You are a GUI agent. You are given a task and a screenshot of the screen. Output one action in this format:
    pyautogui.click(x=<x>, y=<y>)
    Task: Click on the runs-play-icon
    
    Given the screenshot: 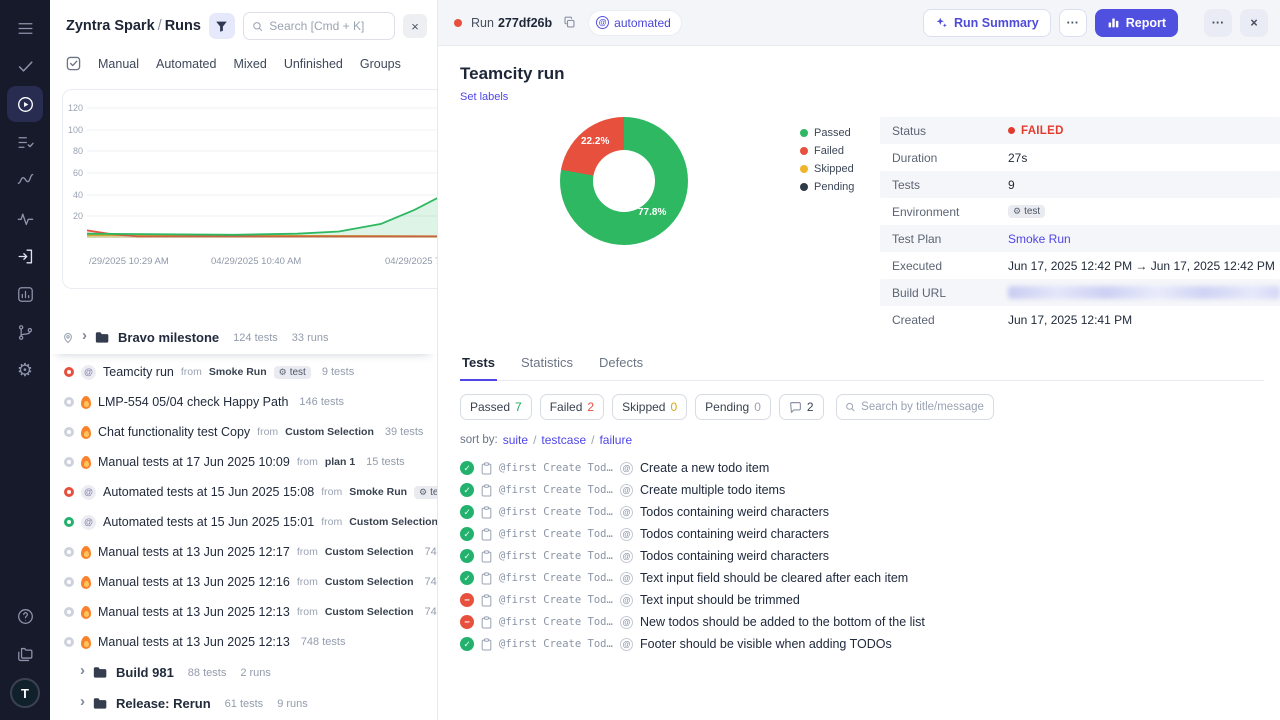 What is the action you would take?
    pyautogui.click(x=25, y=104)
    